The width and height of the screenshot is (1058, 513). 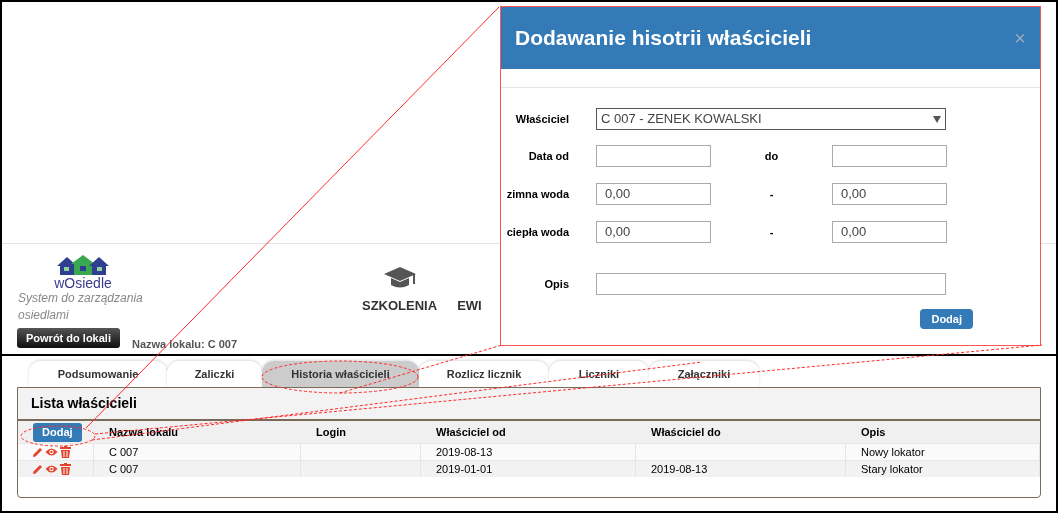 What do you see at coordinates (686, 431) in the screenshot?
I see `column-header: Właściciel do` at bounding box center [686, 431].